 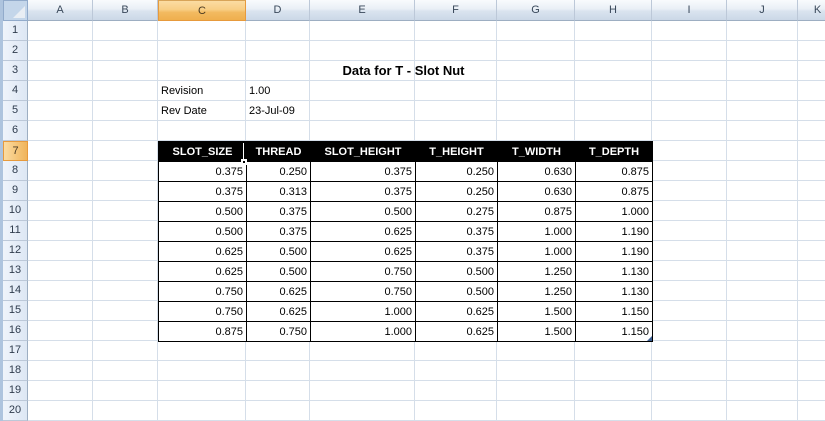 I want to click on column-header-D: D, so click(x=278, y=10).